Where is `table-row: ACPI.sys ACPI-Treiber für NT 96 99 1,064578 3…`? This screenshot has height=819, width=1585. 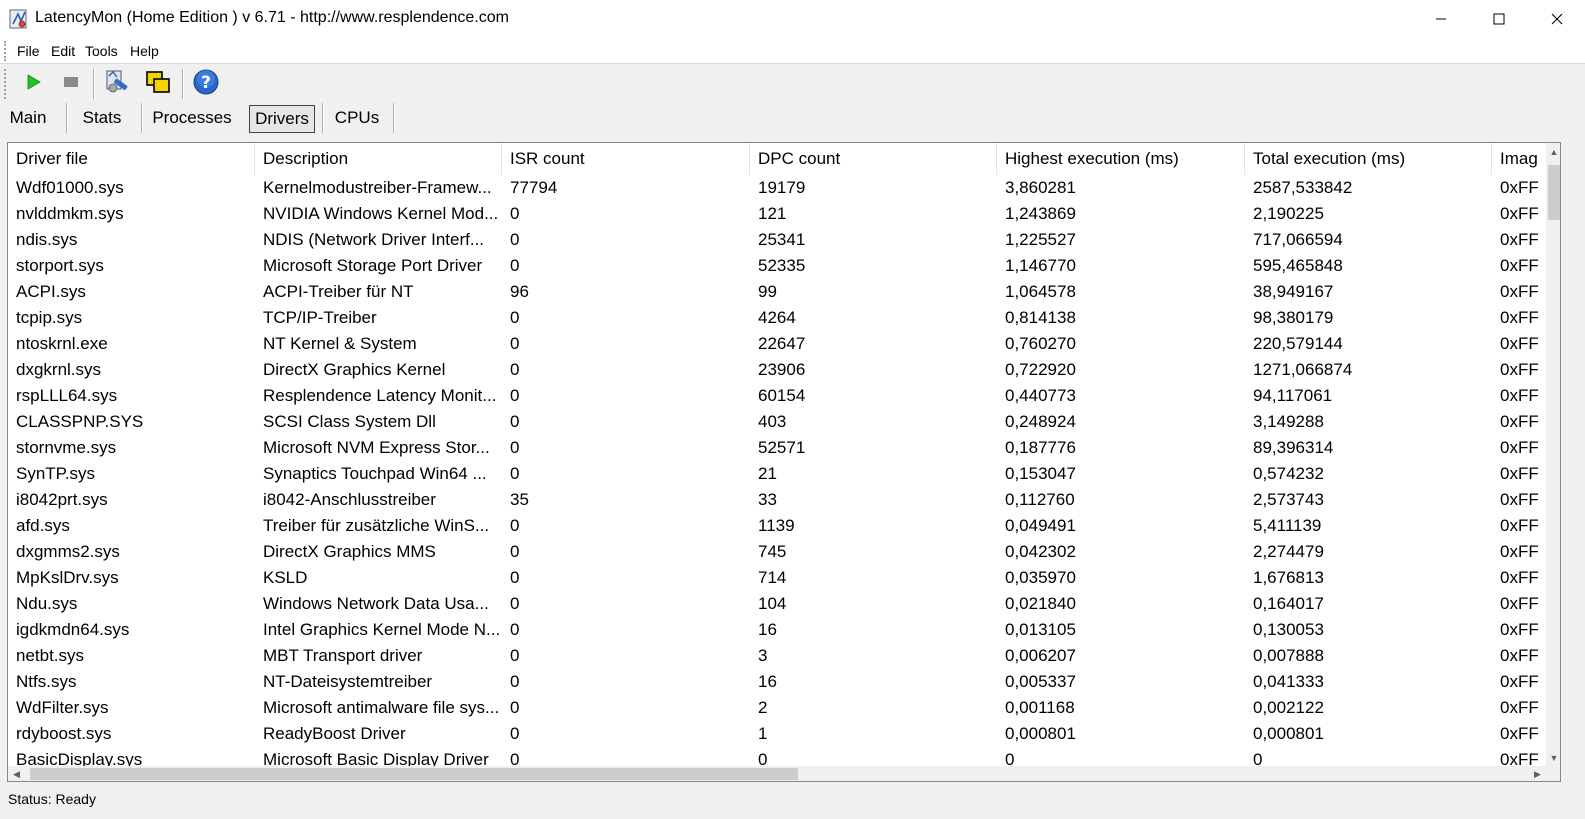 table-row: ACPI.sys ACPI-Treiber für NT 96 99 1,064578 3… is located at coordinates (777, 292).